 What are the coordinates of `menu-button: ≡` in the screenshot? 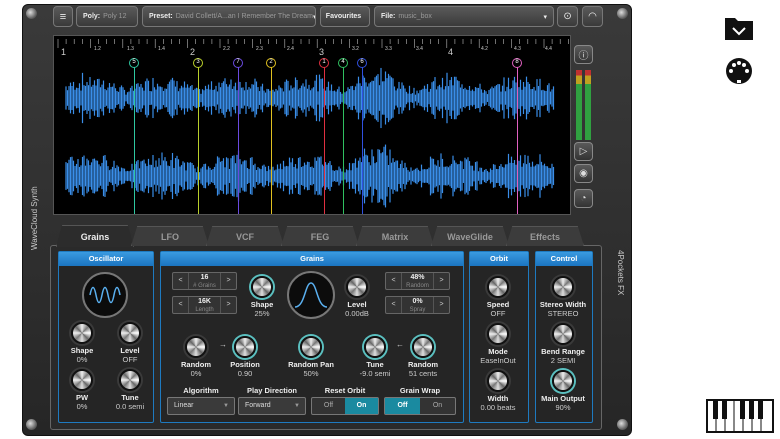 It's located at (63, 16).